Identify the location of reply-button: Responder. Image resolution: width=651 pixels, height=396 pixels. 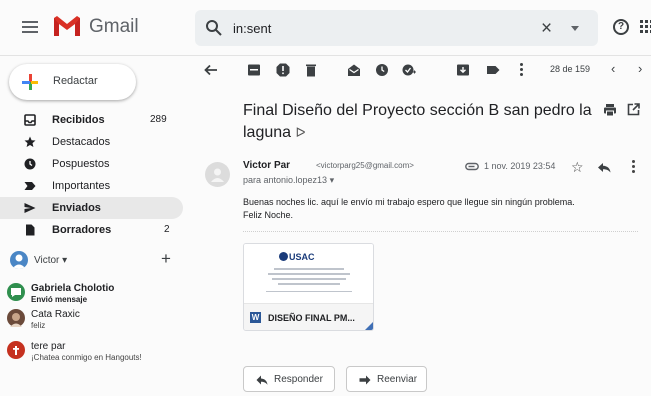
(289, 379).